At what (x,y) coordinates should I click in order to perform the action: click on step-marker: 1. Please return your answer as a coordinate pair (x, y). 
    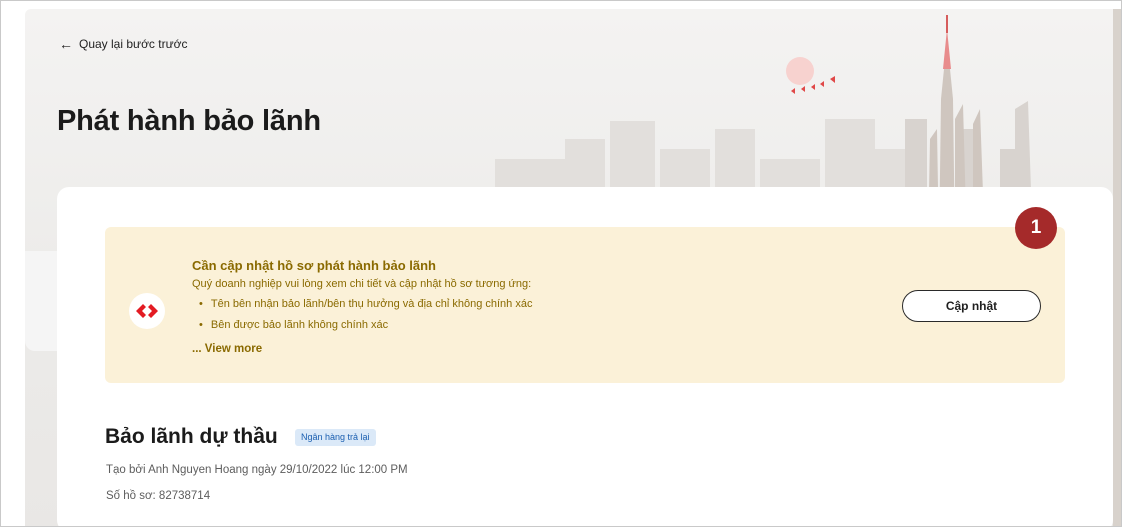
    Looking at the image, I should click on (1036, 228).